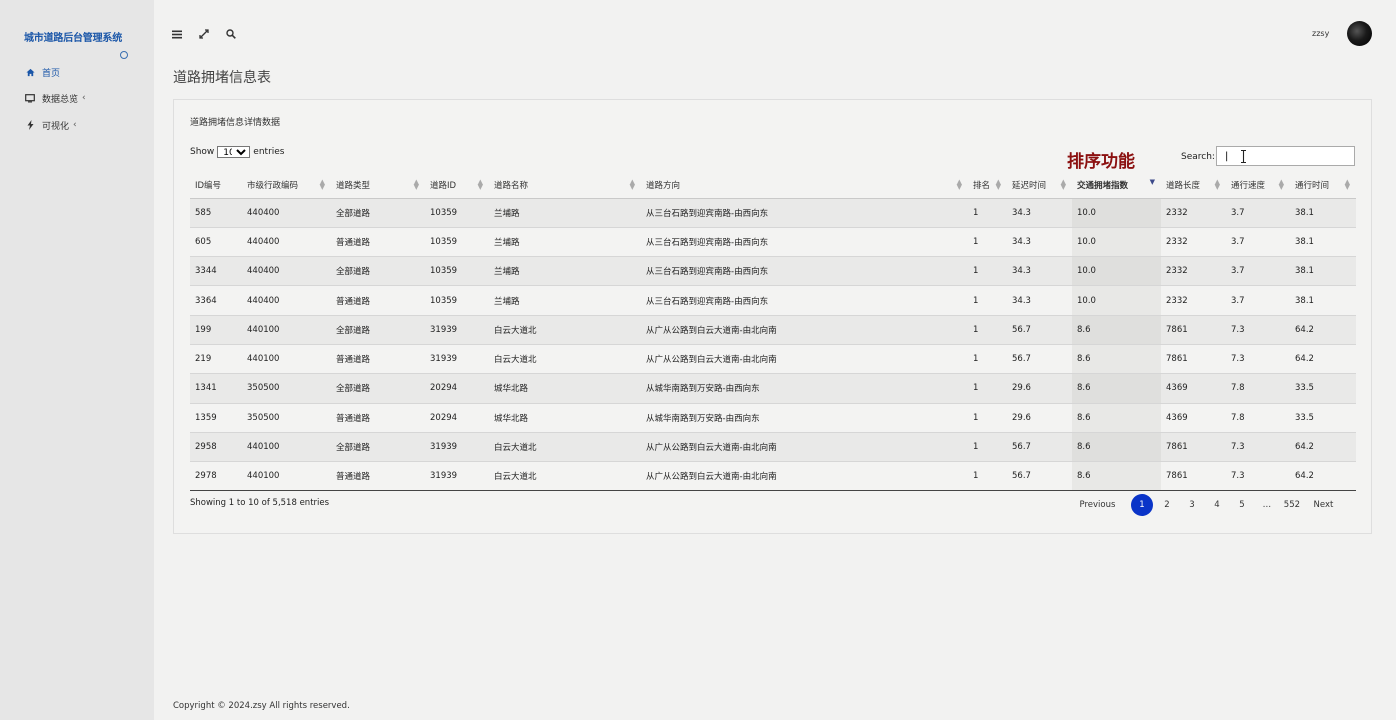  Describe the element at coordinates (457, 241) in the screenshot. I see `table-cell: 10359` at that location.